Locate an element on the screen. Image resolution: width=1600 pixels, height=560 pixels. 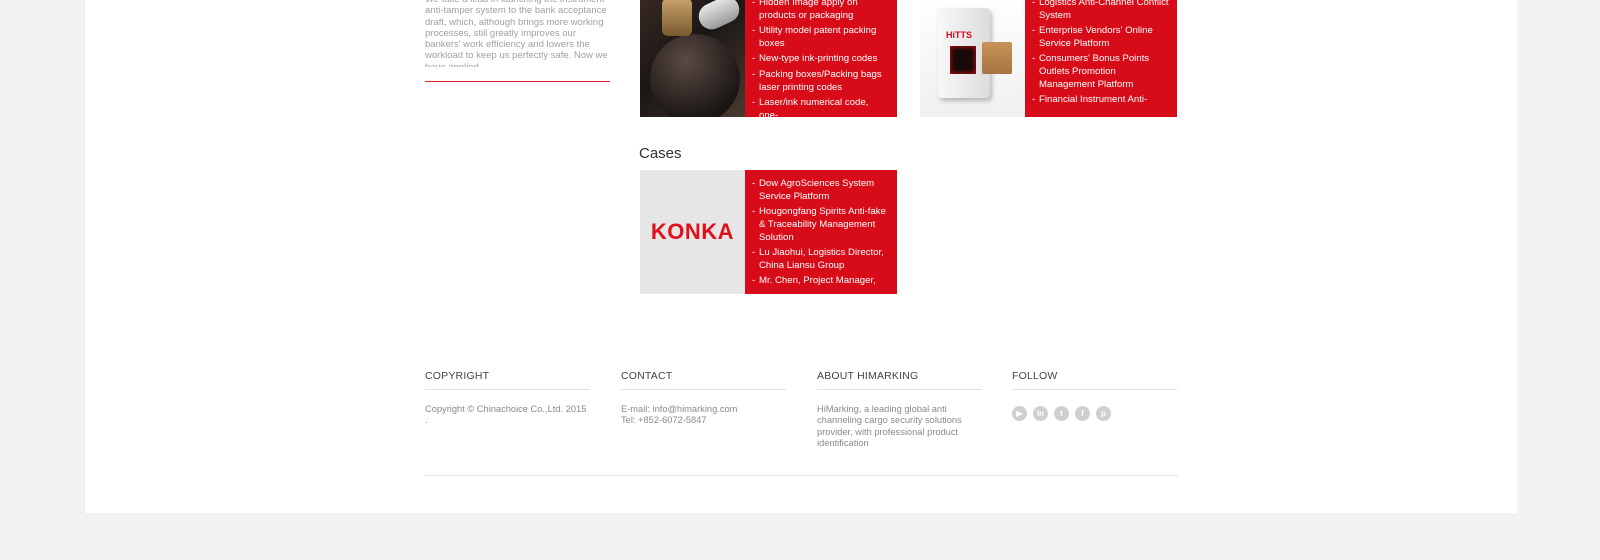
twitter-icon: t is located at coordinates (1061, 413).